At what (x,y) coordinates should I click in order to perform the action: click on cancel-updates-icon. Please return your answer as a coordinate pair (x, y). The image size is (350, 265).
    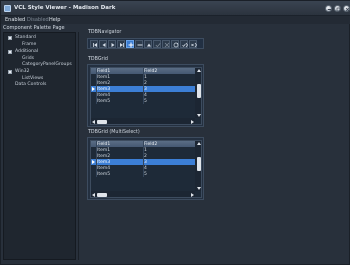
    Looking at the image, I should click on (194, 45).